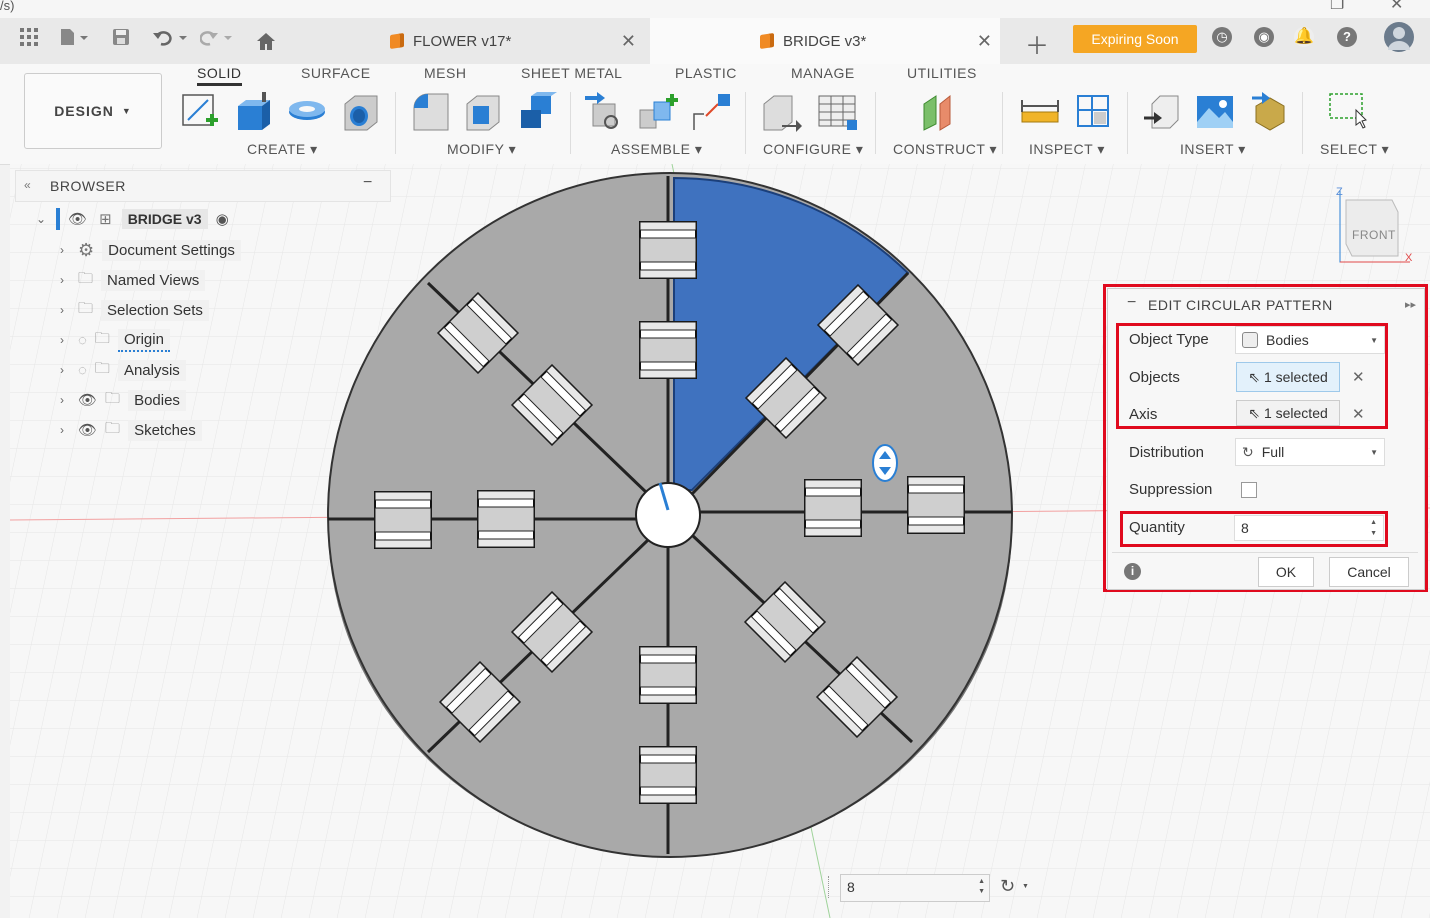 This screenshot has width=1430, height=918. I want to click on notifications-icon: 🔔, so click(1304, 37).